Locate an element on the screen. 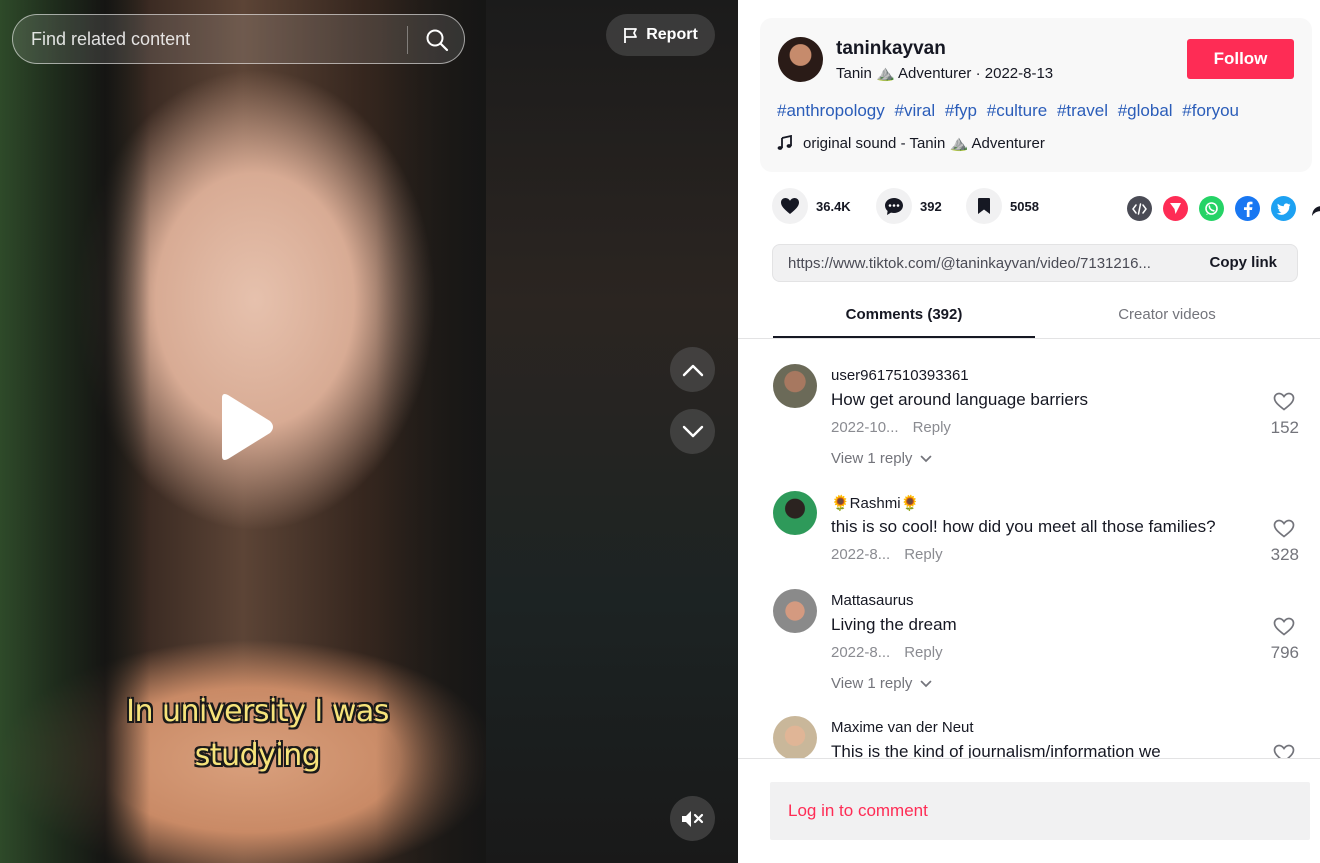 This screenshot has height=863, width=1320. twitter-icon is located at coordinates (1283, 208).